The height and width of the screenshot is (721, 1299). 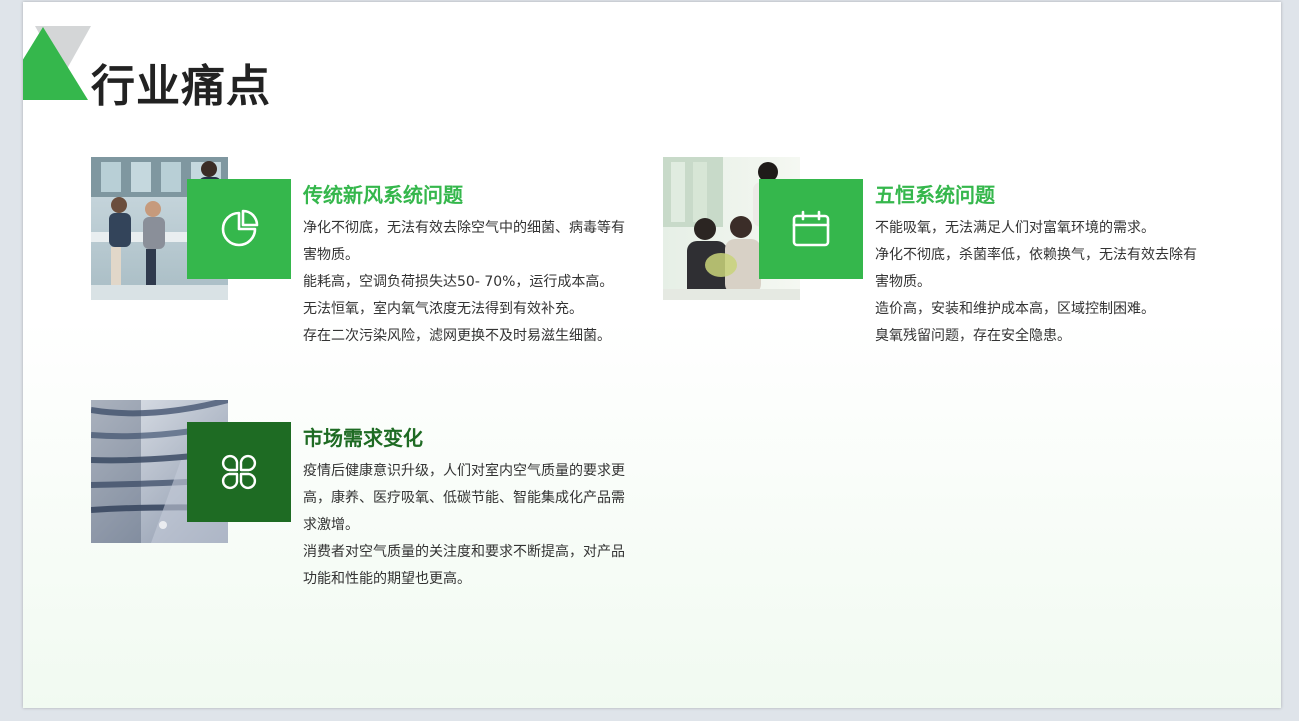 What do you see at coordinates (458, 282) in the screenshot?
I see `card-line: 能耗高，空调负荷损失达50- 70%，运行成本高。` at bounding box center [458, 282].